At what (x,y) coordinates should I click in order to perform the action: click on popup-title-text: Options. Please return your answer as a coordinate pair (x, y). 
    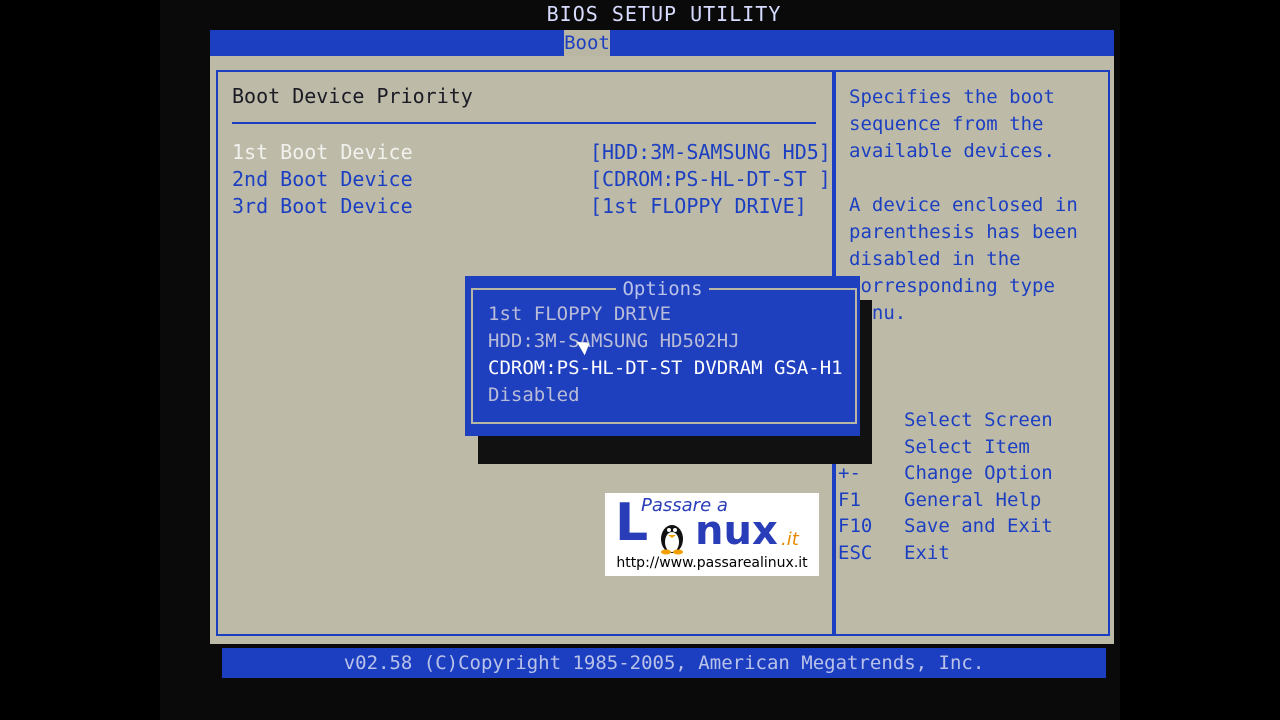
    Looking at the image, I should click on (662, 289).